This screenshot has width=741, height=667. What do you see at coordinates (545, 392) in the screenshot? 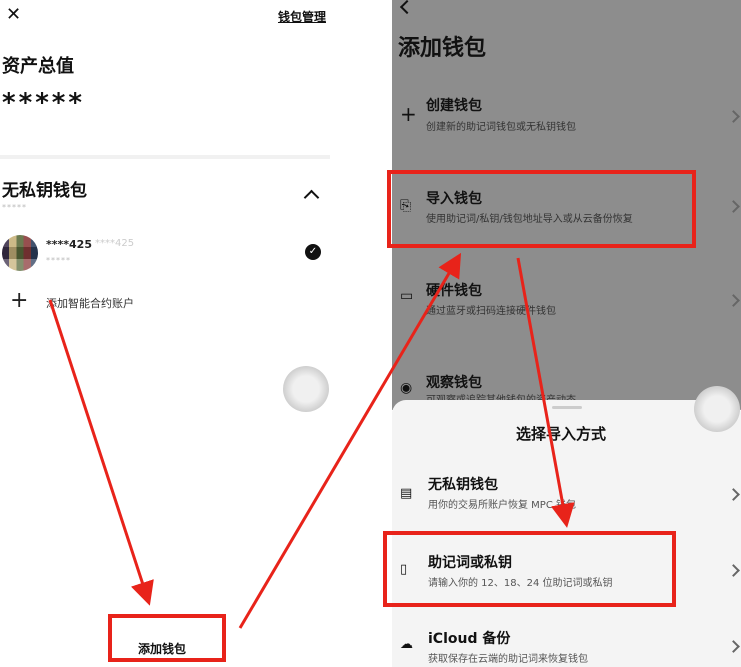
I see `arrow-to-mnemonic-option` at bounding box center [545, 392].